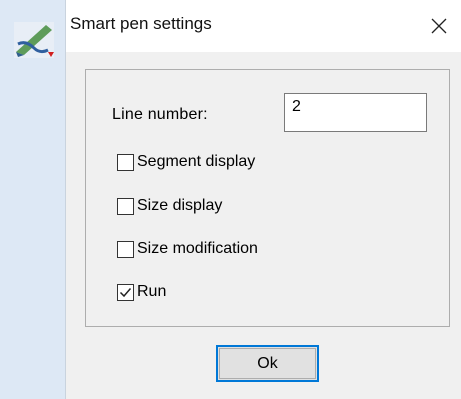  Describe the element at coordinates (152, 291) in the screenshot. I see `run-label: Run` at that location.